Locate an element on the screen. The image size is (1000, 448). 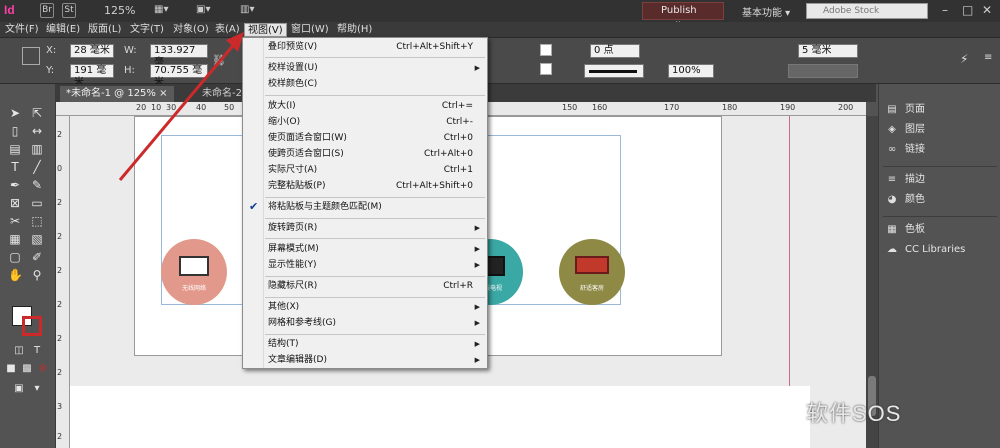
menu-item-fit-spread: 使跨页适合窗口(S) Ctrl+Alt+0 is located at coordinates (365, 154).